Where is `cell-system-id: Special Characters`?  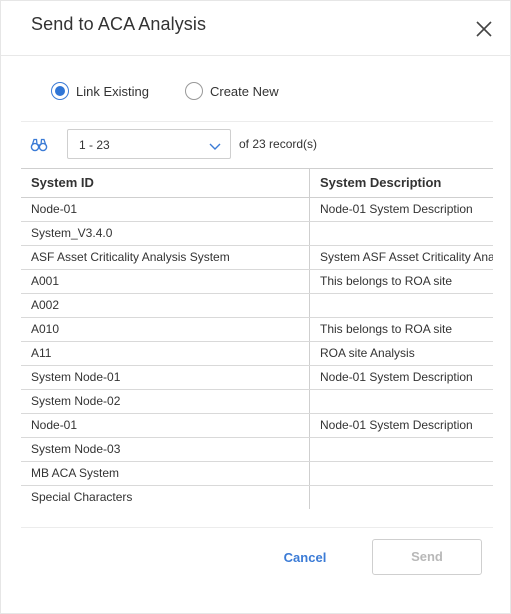 cell-system-id: Special Characters is located at coordinates (82, 497).